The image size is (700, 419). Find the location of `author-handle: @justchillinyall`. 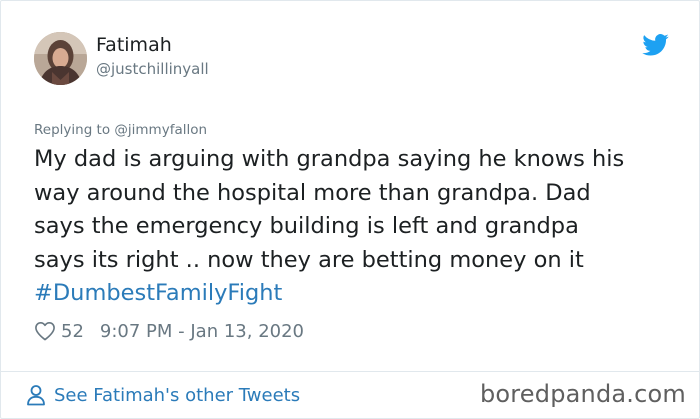

author-handle: @justchillinyall is located at coordinates (152, 69).